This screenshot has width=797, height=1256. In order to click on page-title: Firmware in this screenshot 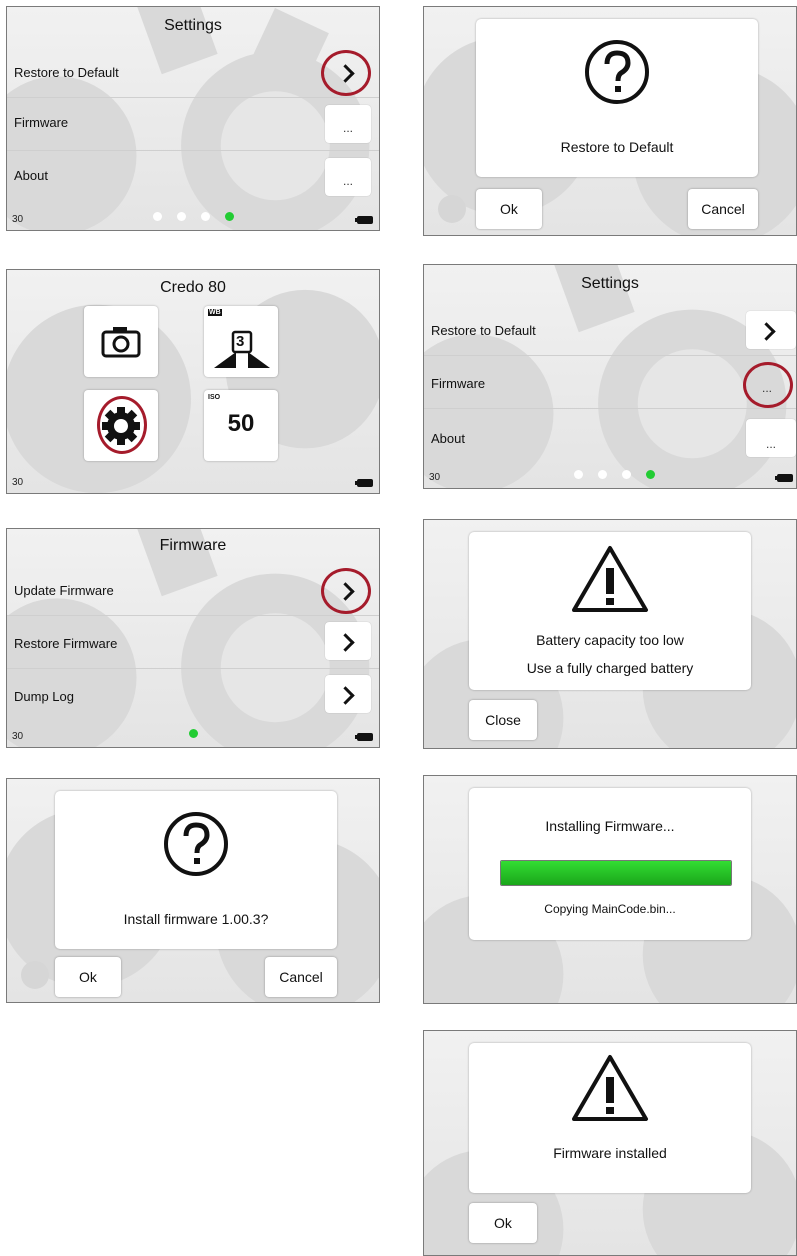, I will do `click(193, 545)`.